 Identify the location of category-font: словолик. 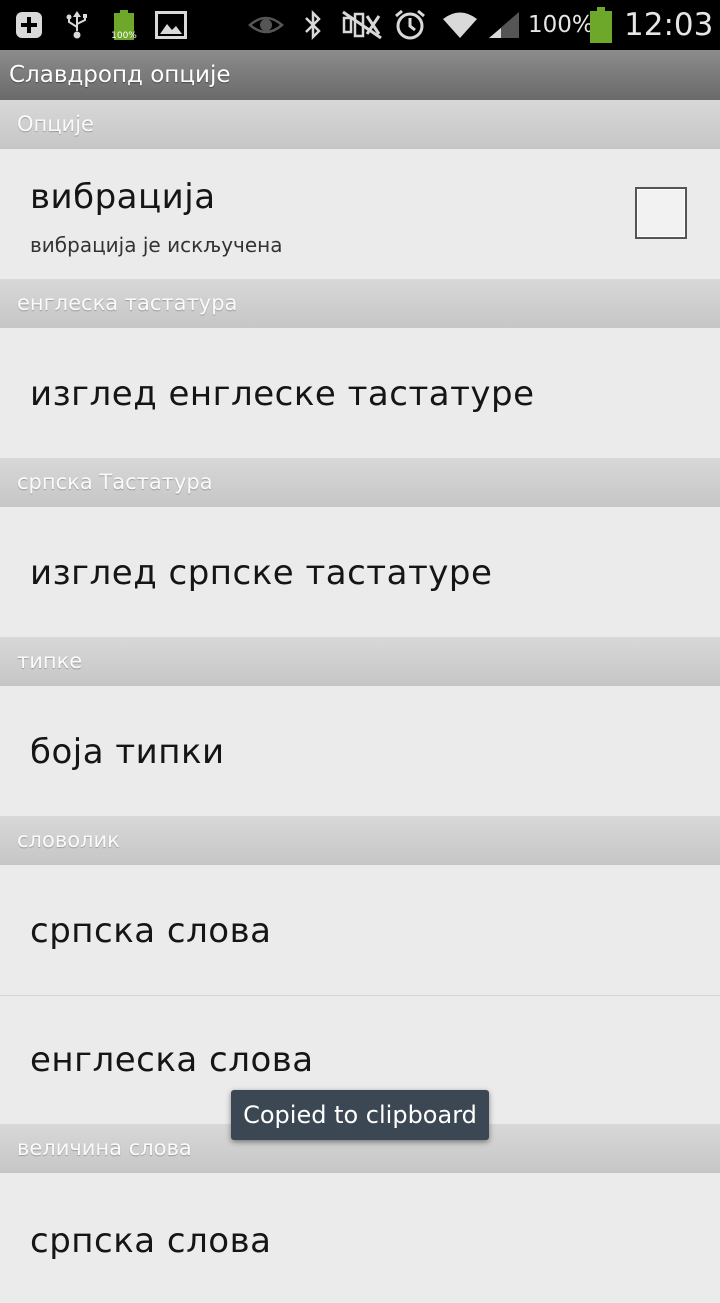
(360, 840).